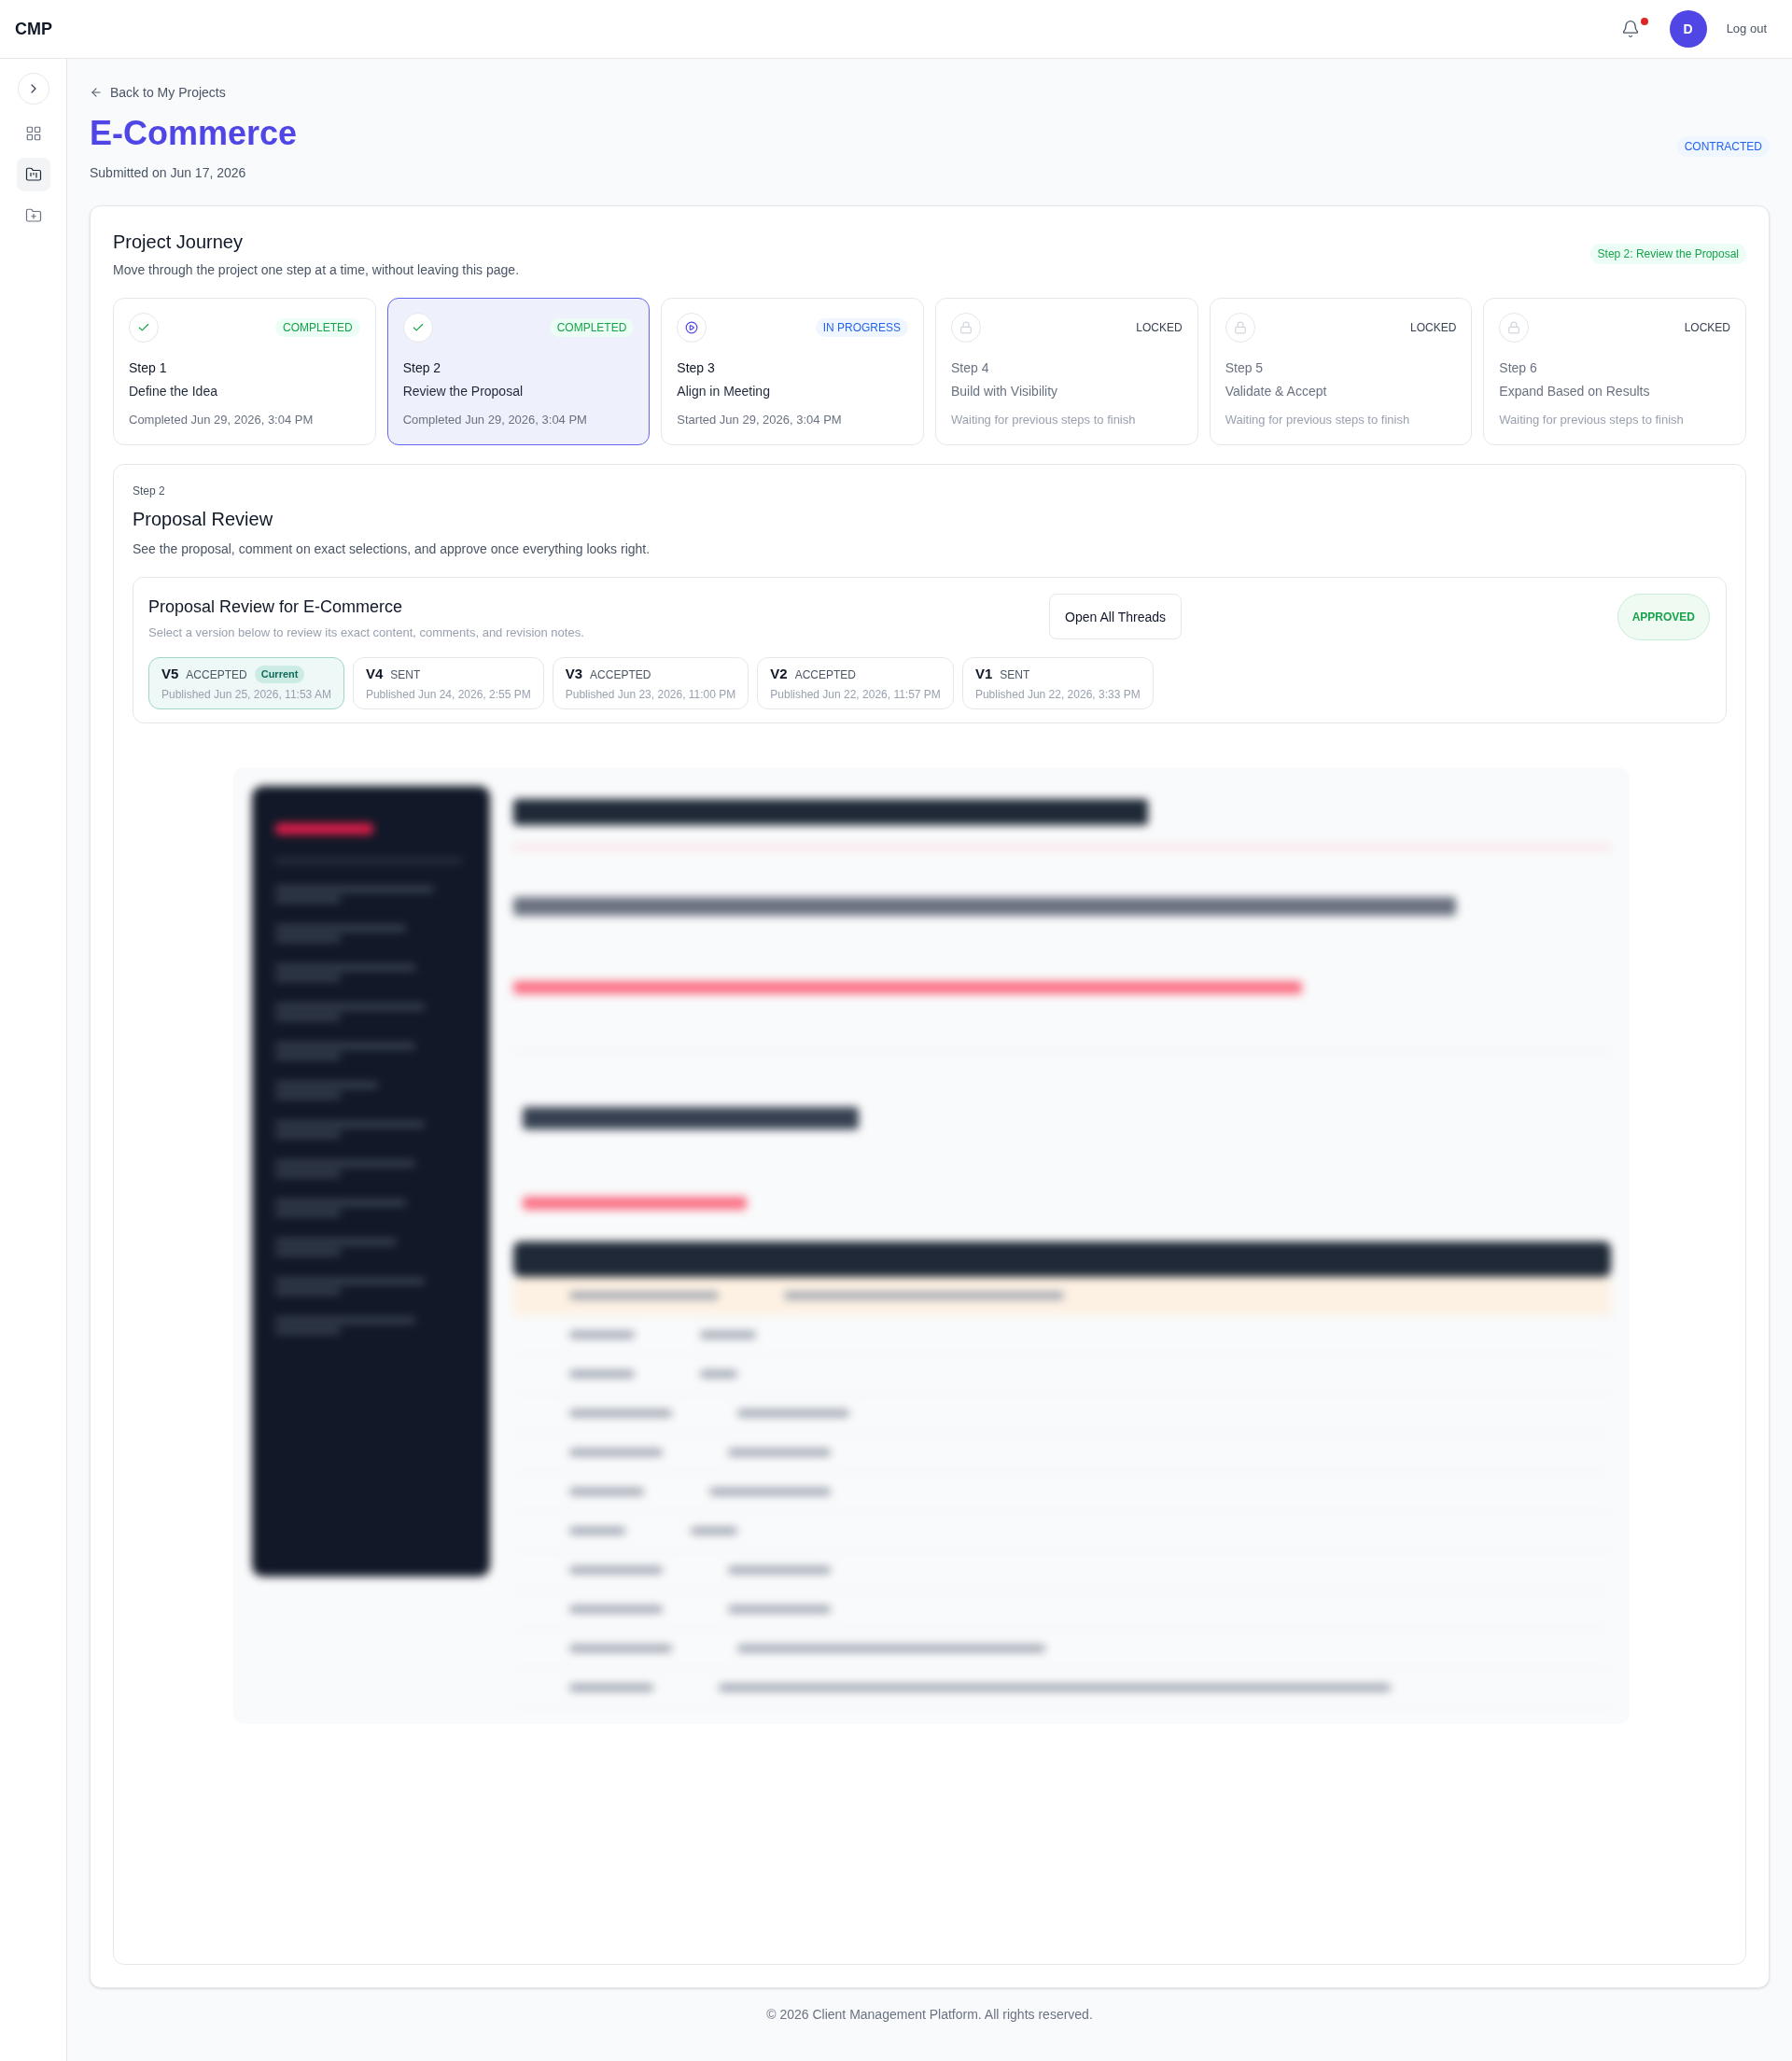  What do you see at coordinates (855, 694) in the screenshot?
I see `published-date: Published Jun 22, 2026, 11:57 PM` at bounding box center [855, 694].